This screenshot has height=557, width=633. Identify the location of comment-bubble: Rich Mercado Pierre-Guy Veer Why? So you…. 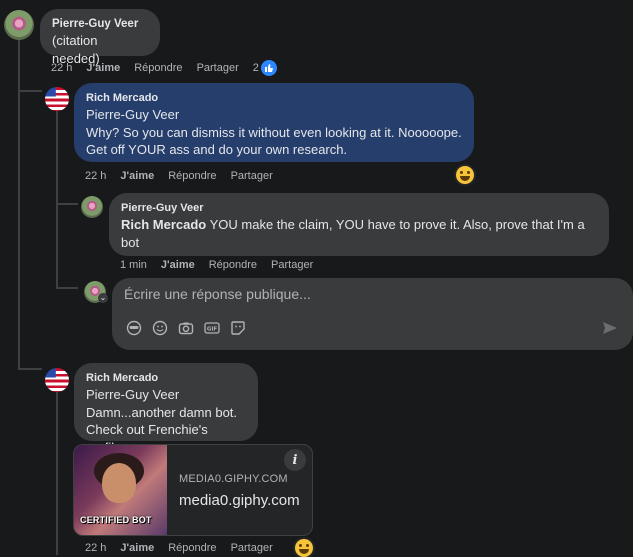
(274, 122).